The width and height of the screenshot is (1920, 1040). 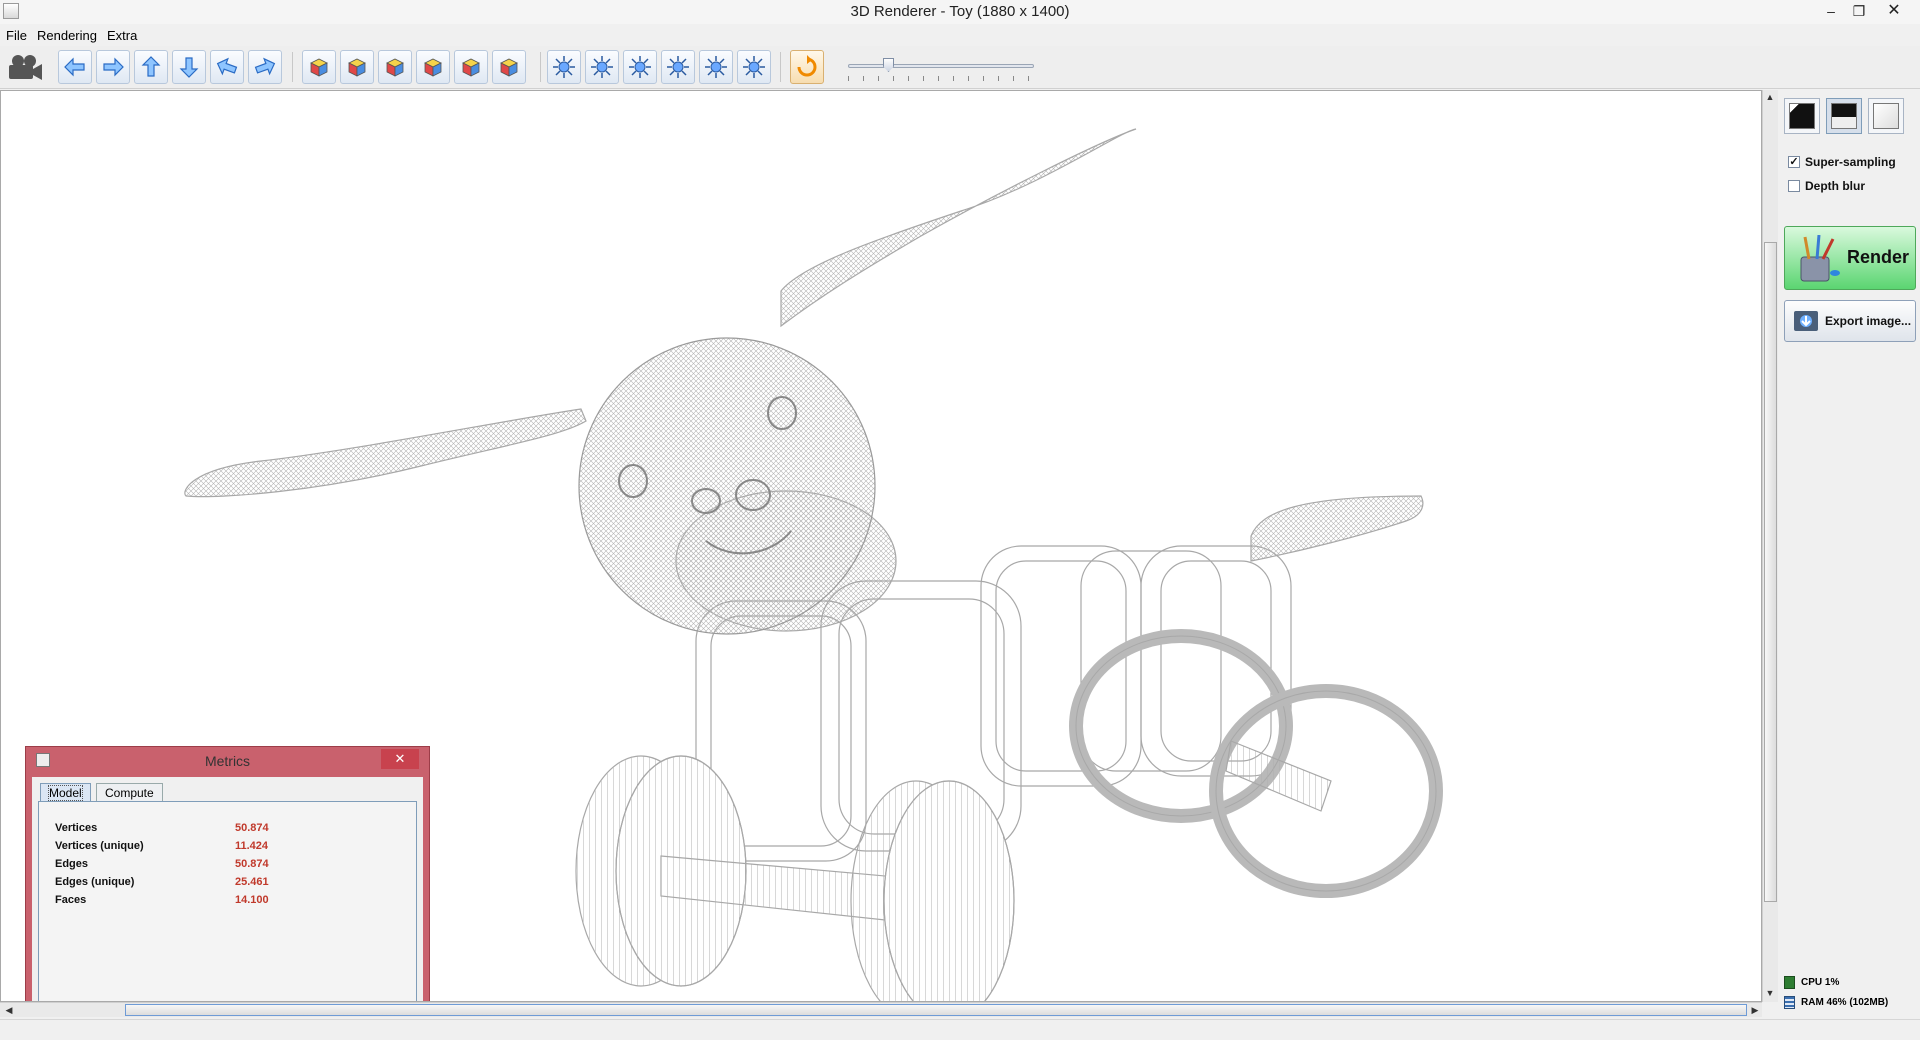 What do you see at coordinates (162, 864) in the screenshot?
I see `metric-row: Edges 50.874` at bounding box center [162, 864].